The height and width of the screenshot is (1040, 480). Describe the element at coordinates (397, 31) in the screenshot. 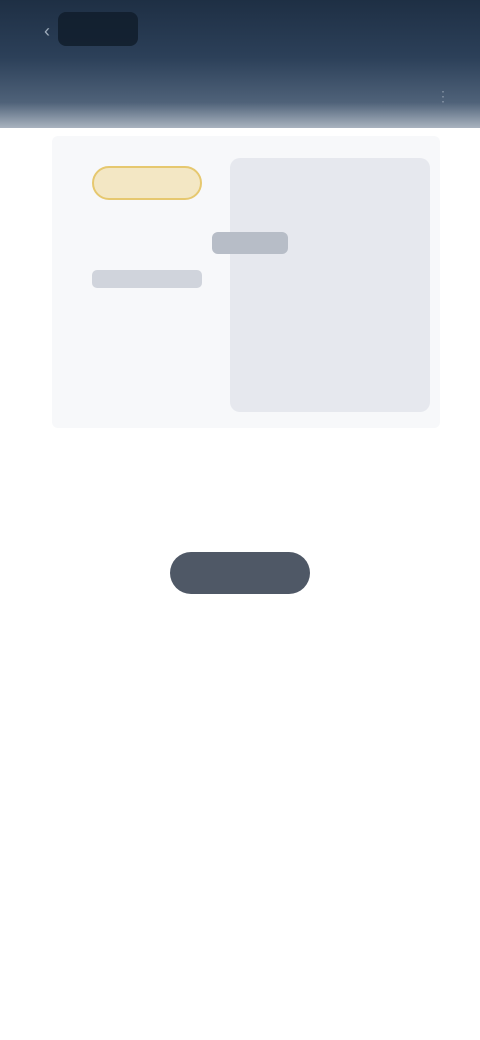

I see `header-action-link` at that location.